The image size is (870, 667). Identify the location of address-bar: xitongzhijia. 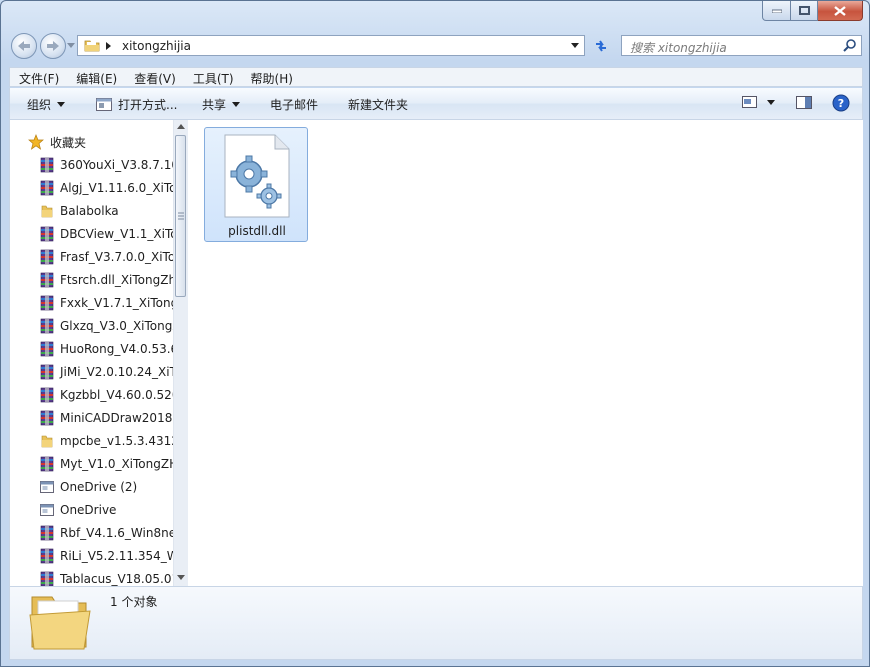
(331, 45).